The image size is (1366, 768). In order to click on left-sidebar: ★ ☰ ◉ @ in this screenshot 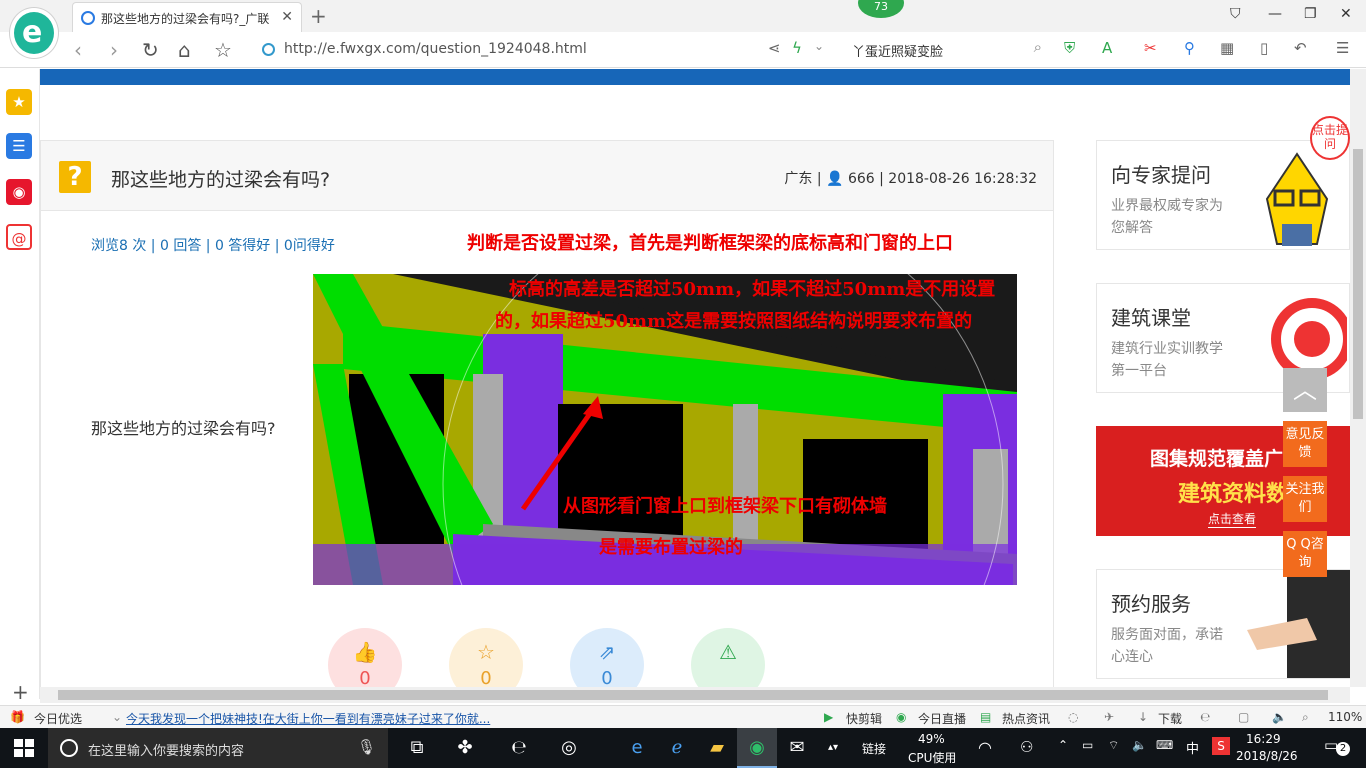, I will do `click(20, 384)`.